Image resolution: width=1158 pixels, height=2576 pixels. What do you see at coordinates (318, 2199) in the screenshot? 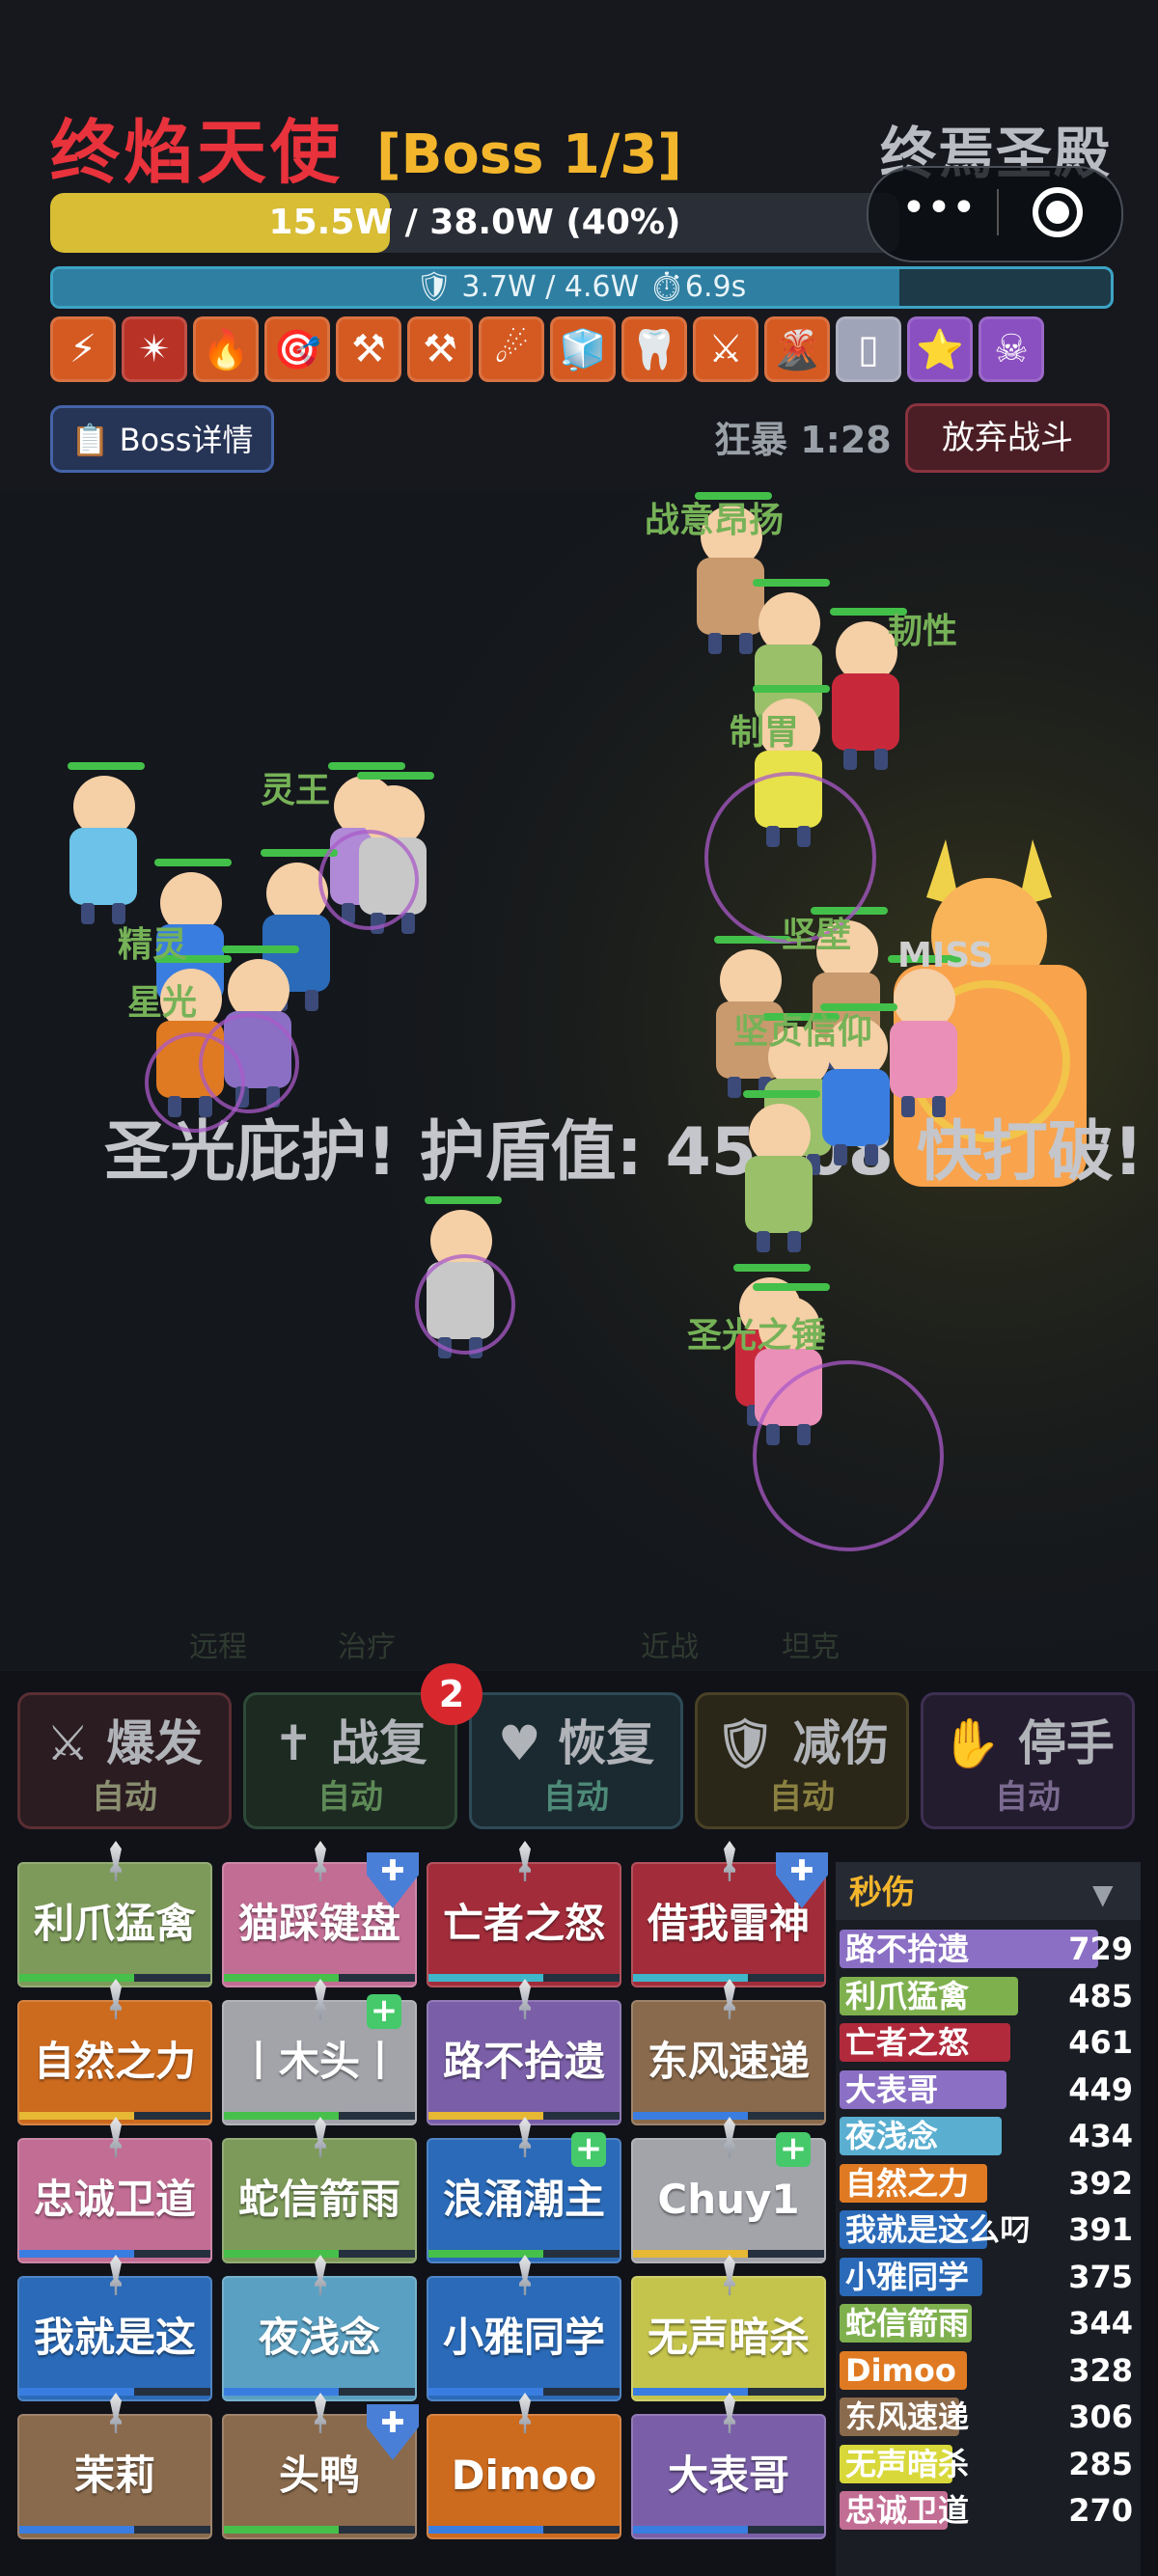
I see `team-card-label: 蛇信箭雨` at bounding box center [318, 2199].